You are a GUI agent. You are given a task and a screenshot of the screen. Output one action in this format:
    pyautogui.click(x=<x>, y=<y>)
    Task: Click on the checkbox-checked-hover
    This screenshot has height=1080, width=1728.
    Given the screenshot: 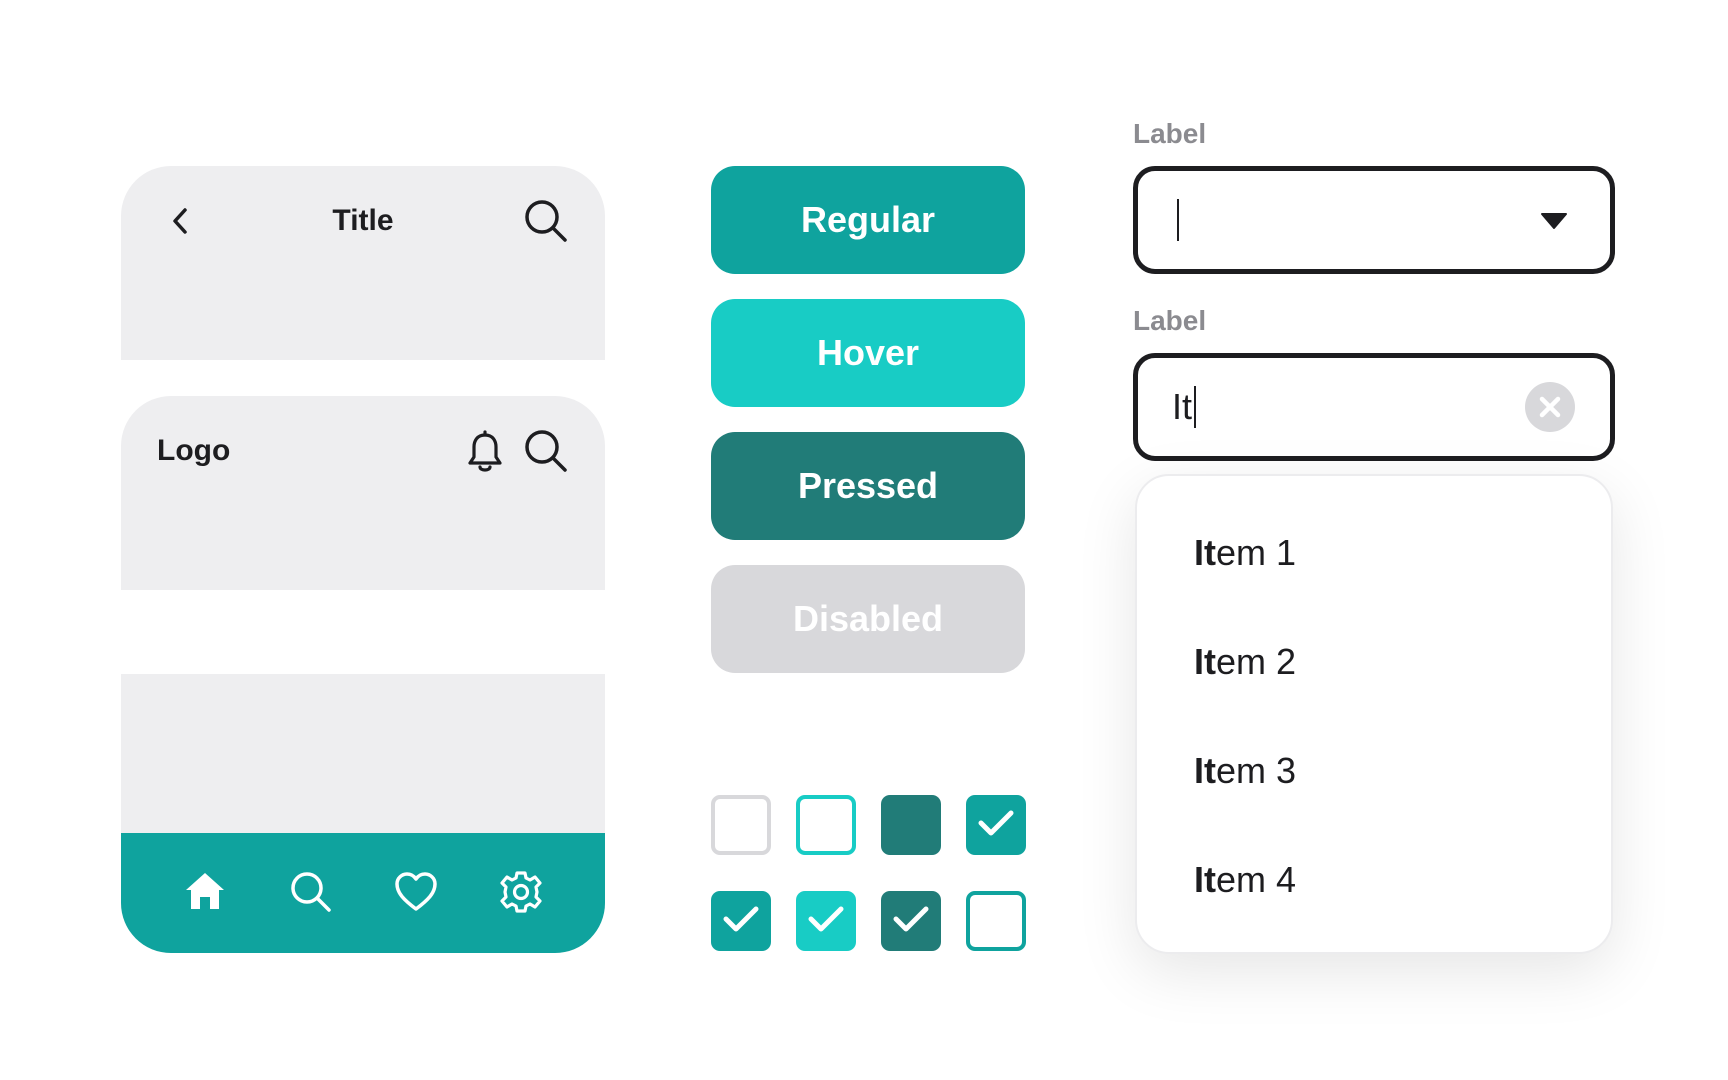 What is the action you would take?
    pyautogui.click(x=826, y=921)
    